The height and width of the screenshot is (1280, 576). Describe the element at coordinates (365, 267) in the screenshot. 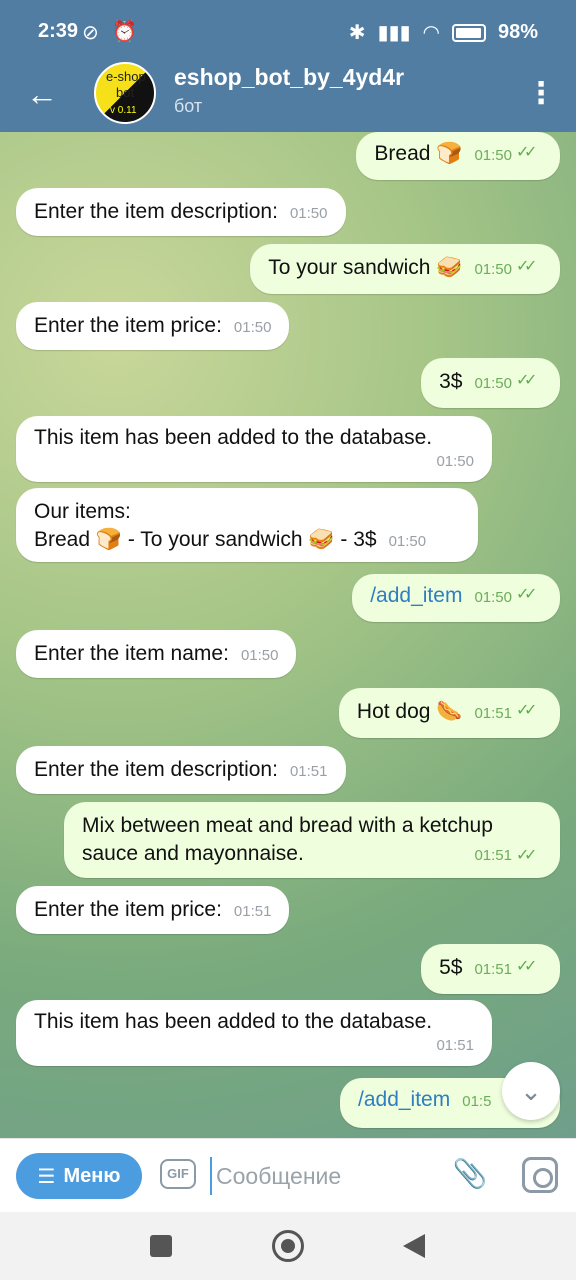

I see `message-text: To your sandwich 🥪` at that location.